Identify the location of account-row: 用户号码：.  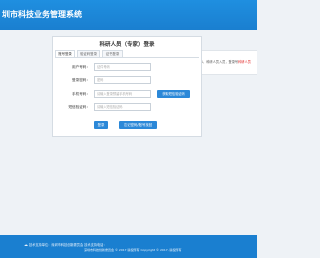
(128, 67).